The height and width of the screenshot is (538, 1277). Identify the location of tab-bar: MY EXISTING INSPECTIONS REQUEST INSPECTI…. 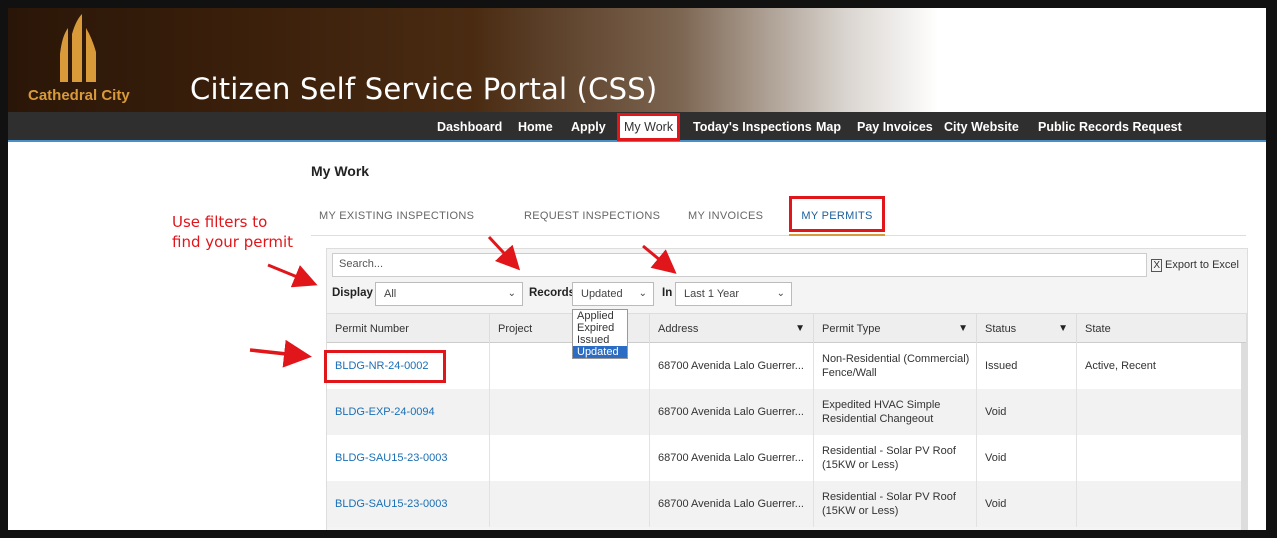
(778, 216).